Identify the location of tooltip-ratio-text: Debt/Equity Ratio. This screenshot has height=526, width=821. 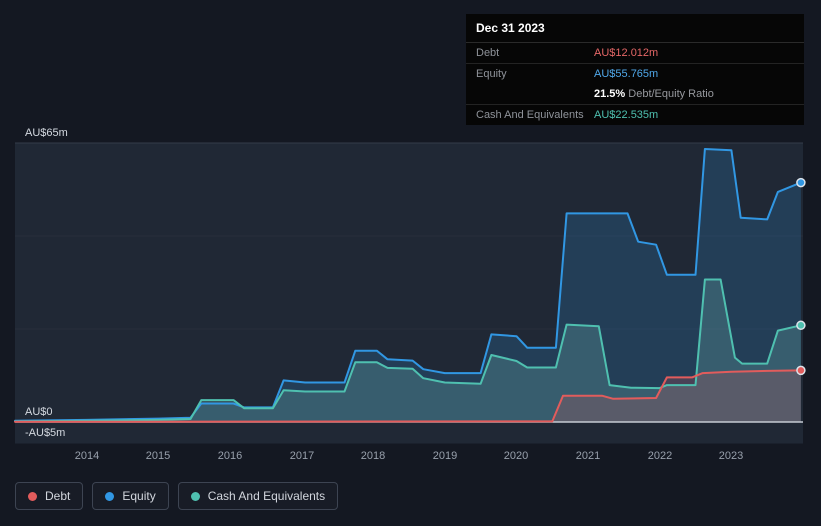
(671, 94).